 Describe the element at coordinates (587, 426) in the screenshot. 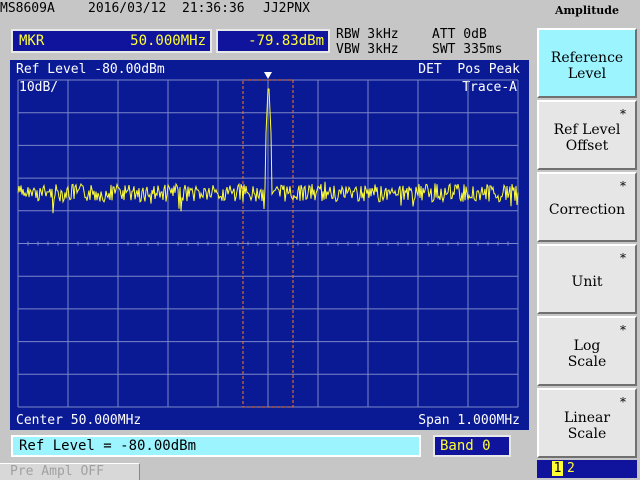

I see `key-label: Linear Scale` at that location.